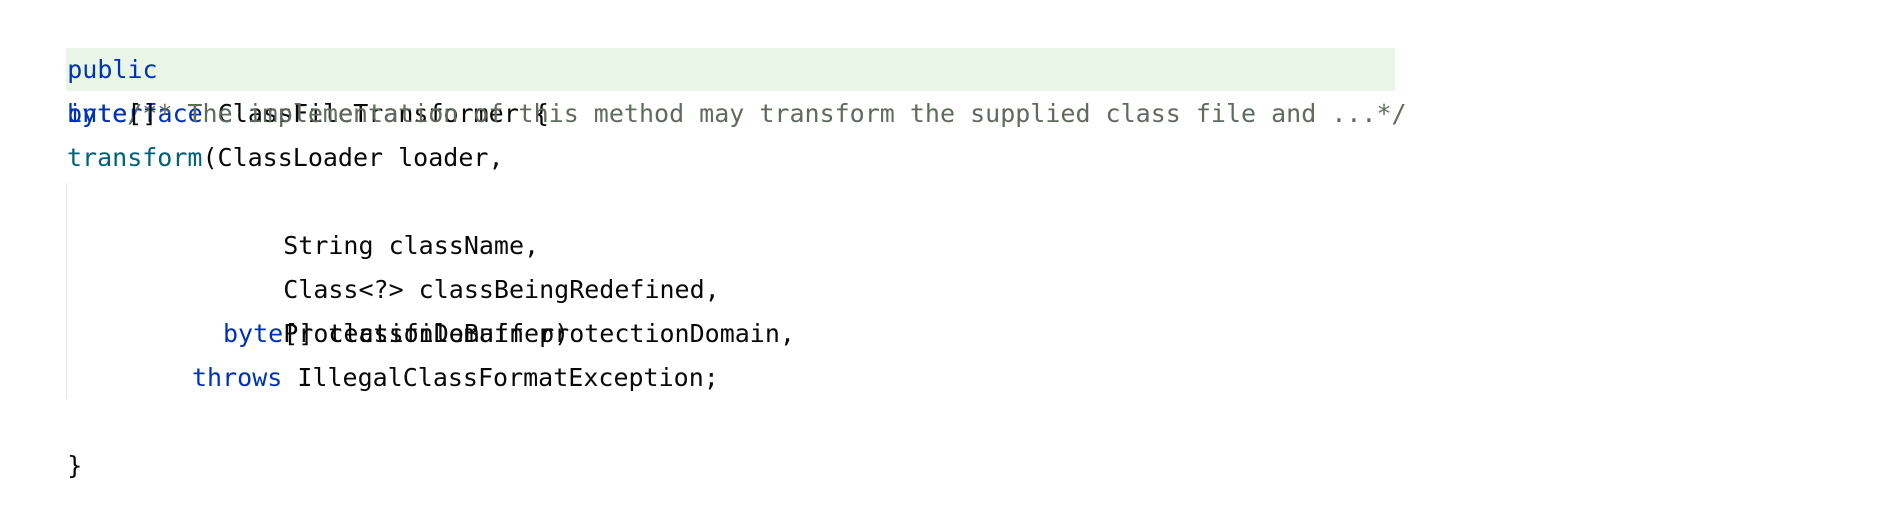  What do you see at coordinates (471, 264) in the screenshot?
I see `code-line-6: Class<?> classBeingRedefined,` at bounding box center [471, 264].